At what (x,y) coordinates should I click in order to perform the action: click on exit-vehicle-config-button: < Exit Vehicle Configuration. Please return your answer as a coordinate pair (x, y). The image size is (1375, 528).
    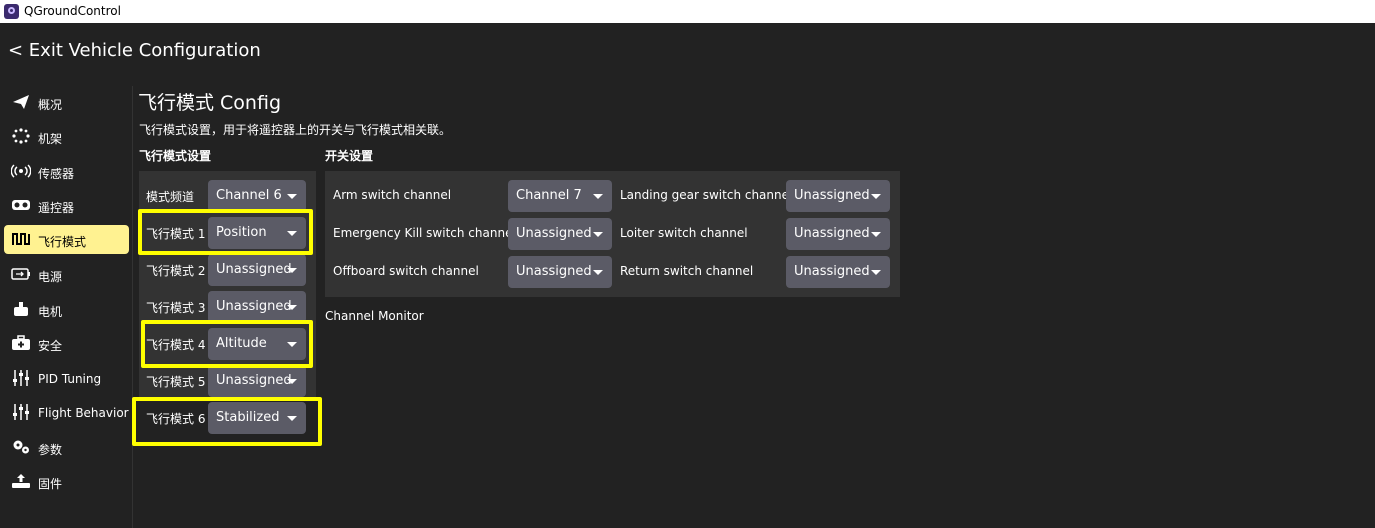
    Looking at the image, I should click on (134, 50).